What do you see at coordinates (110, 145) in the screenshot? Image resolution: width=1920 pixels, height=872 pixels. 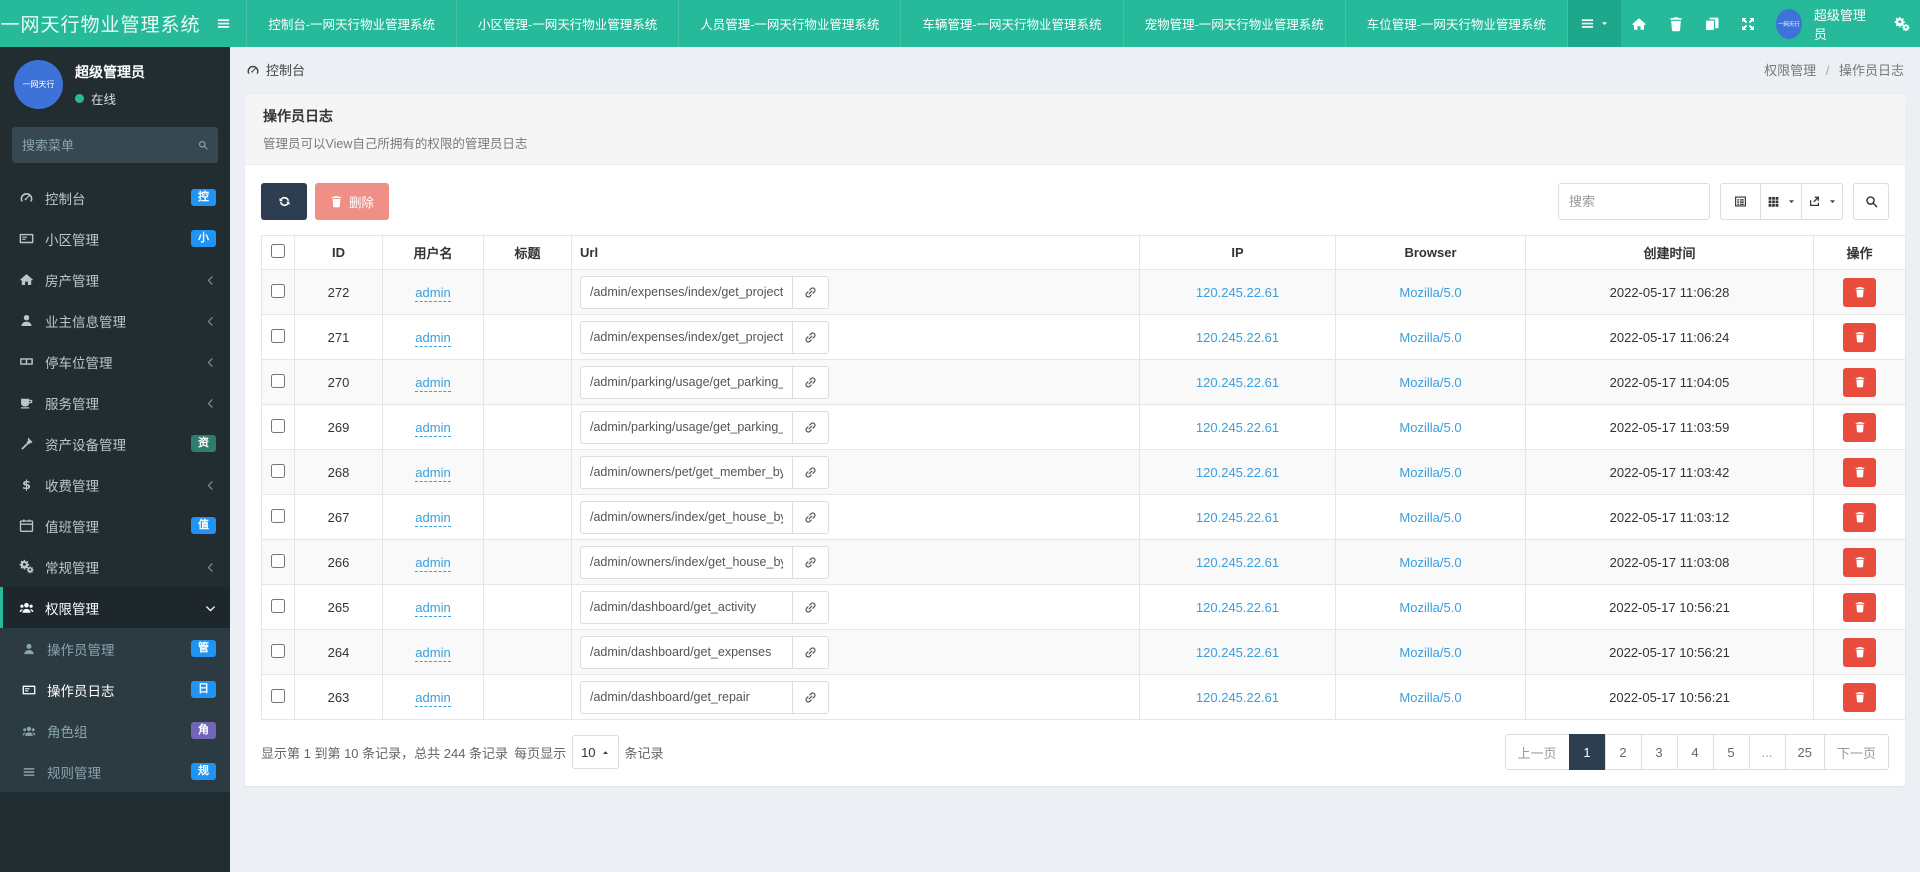 I see `menu-search-input` at bounding box center [110, 145].